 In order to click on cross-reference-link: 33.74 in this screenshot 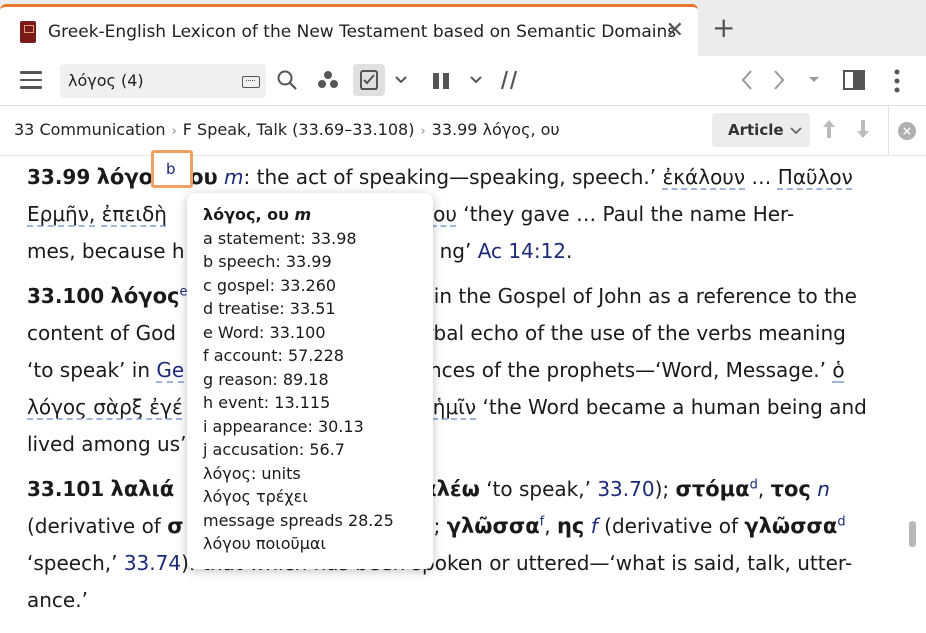, I will do `click(152, 563)`.